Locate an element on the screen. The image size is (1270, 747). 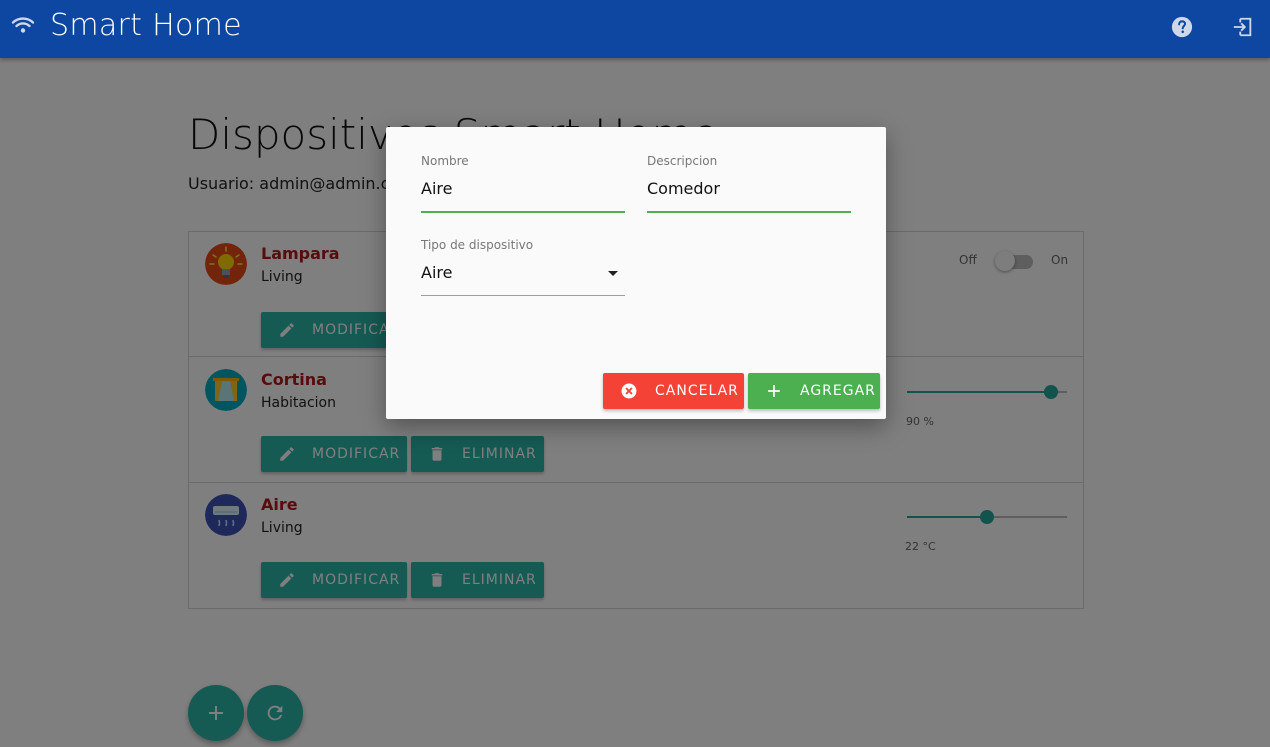
descripcion-underline is located at coordinates (749, 212).